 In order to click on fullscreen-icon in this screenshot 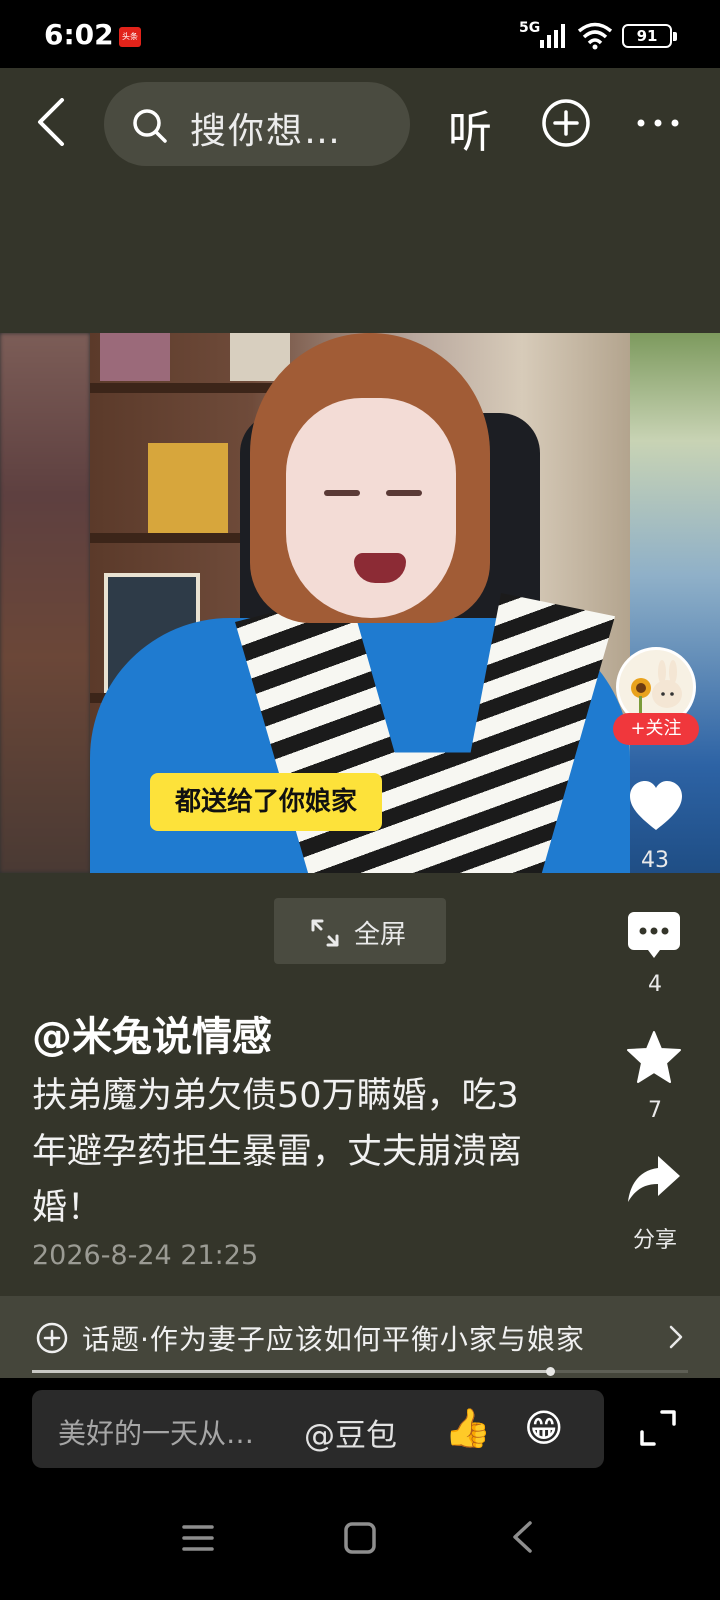, I will do `click(325, 933)`.